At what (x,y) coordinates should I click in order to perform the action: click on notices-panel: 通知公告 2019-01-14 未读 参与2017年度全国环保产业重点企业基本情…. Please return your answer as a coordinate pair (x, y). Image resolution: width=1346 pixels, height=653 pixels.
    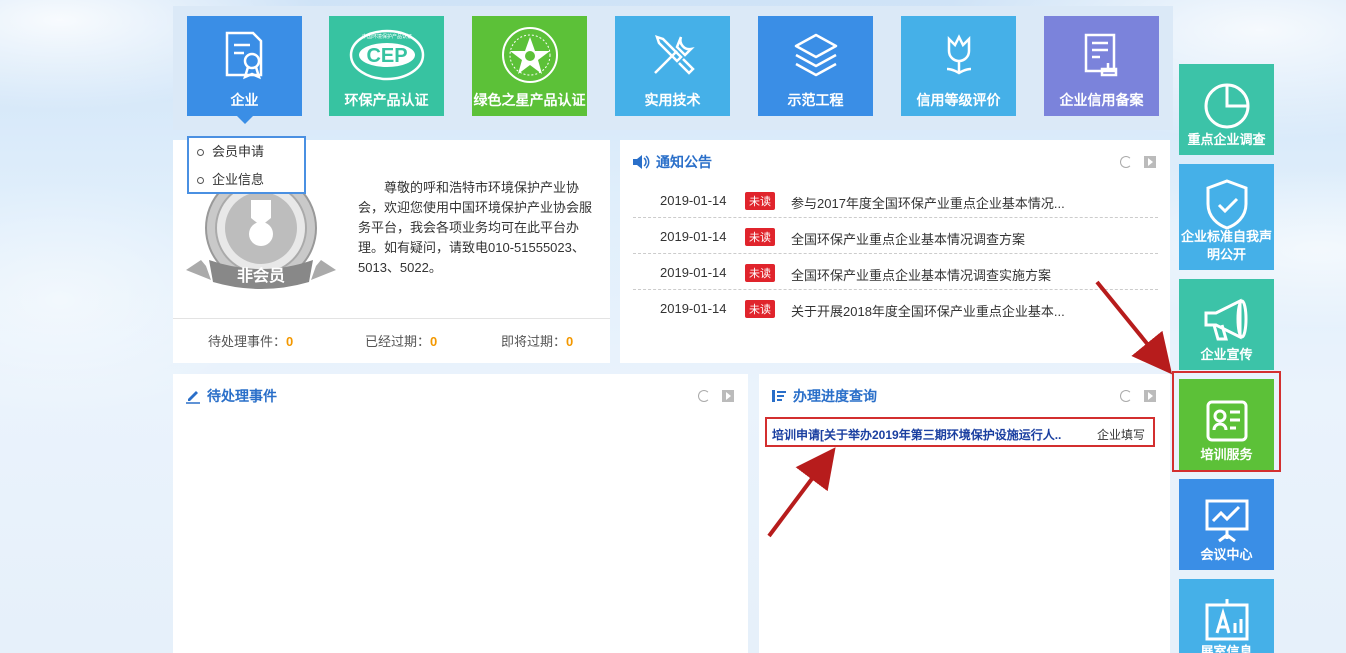
    Looking at the image, I should click on (895, 251).